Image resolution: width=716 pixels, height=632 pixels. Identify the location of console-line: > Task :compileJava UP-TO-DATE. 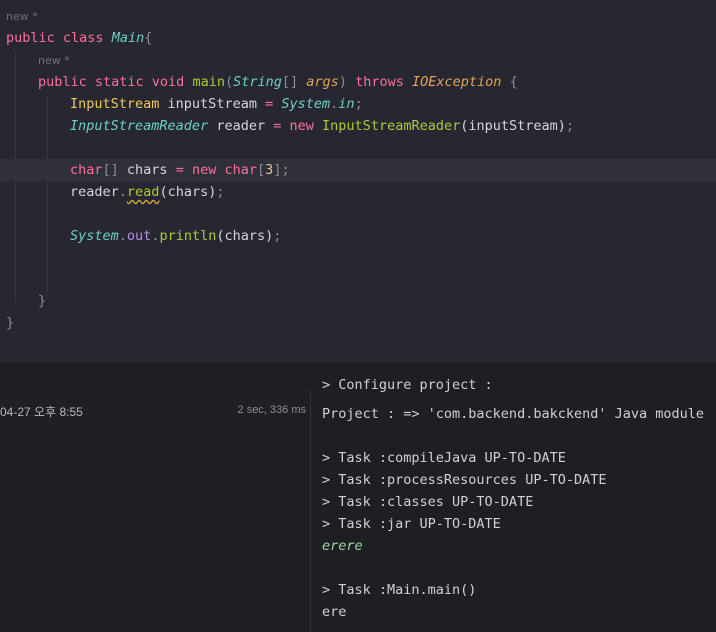
(444, 458).